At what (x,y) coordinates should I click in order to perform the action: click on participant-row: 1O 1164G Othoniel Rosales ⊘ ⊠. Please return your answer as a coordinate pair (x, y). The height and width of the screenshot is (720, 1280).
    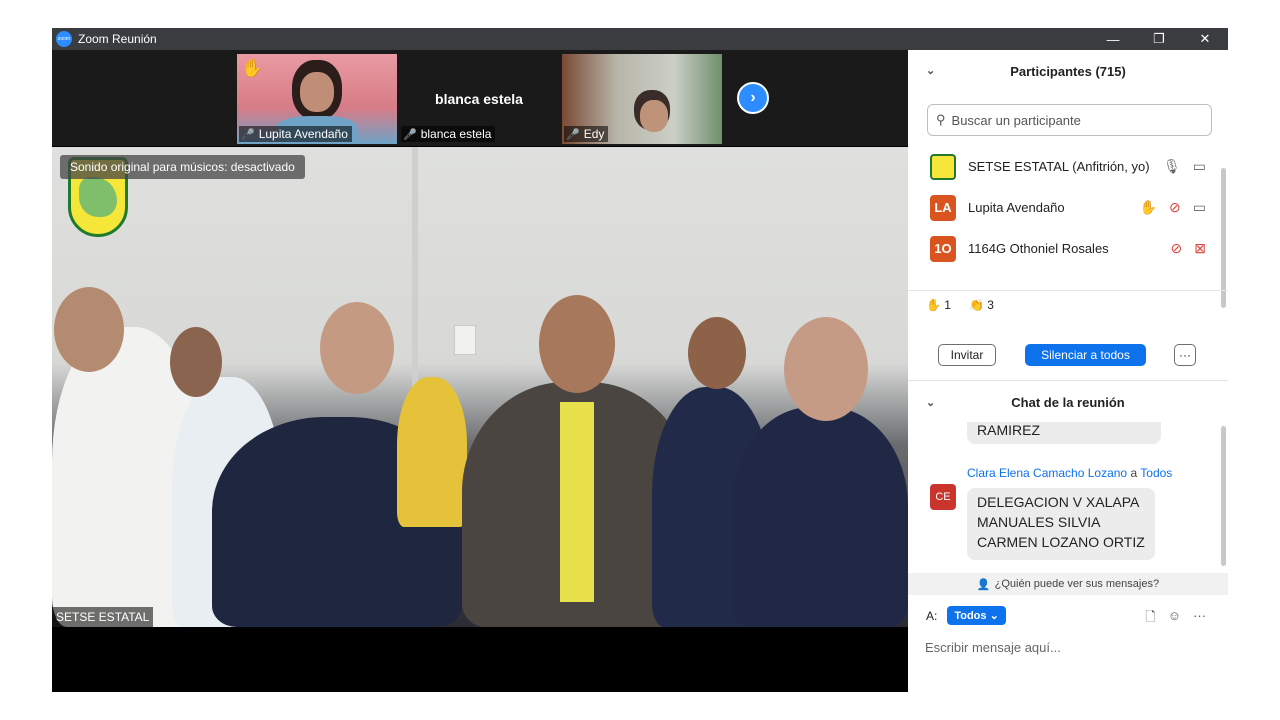
    Looking at the image, I should click on (1068, 248).